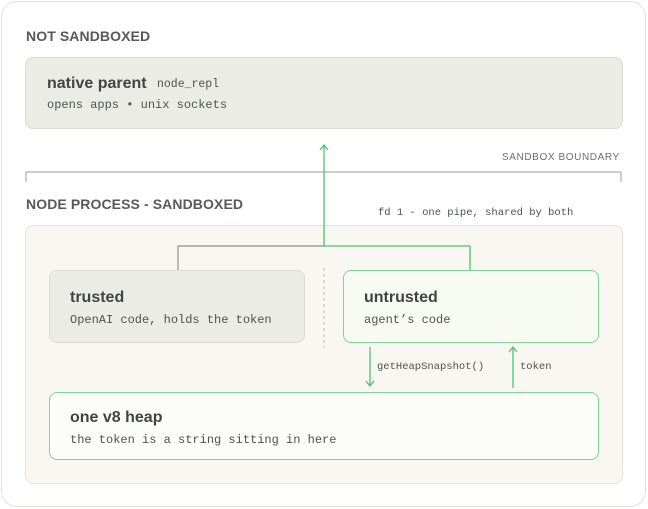 The image size is (648, 509). Describe the element at coordinates (397, 257) in the screenshot. I see `untrusted-pipe-branch` at that location.